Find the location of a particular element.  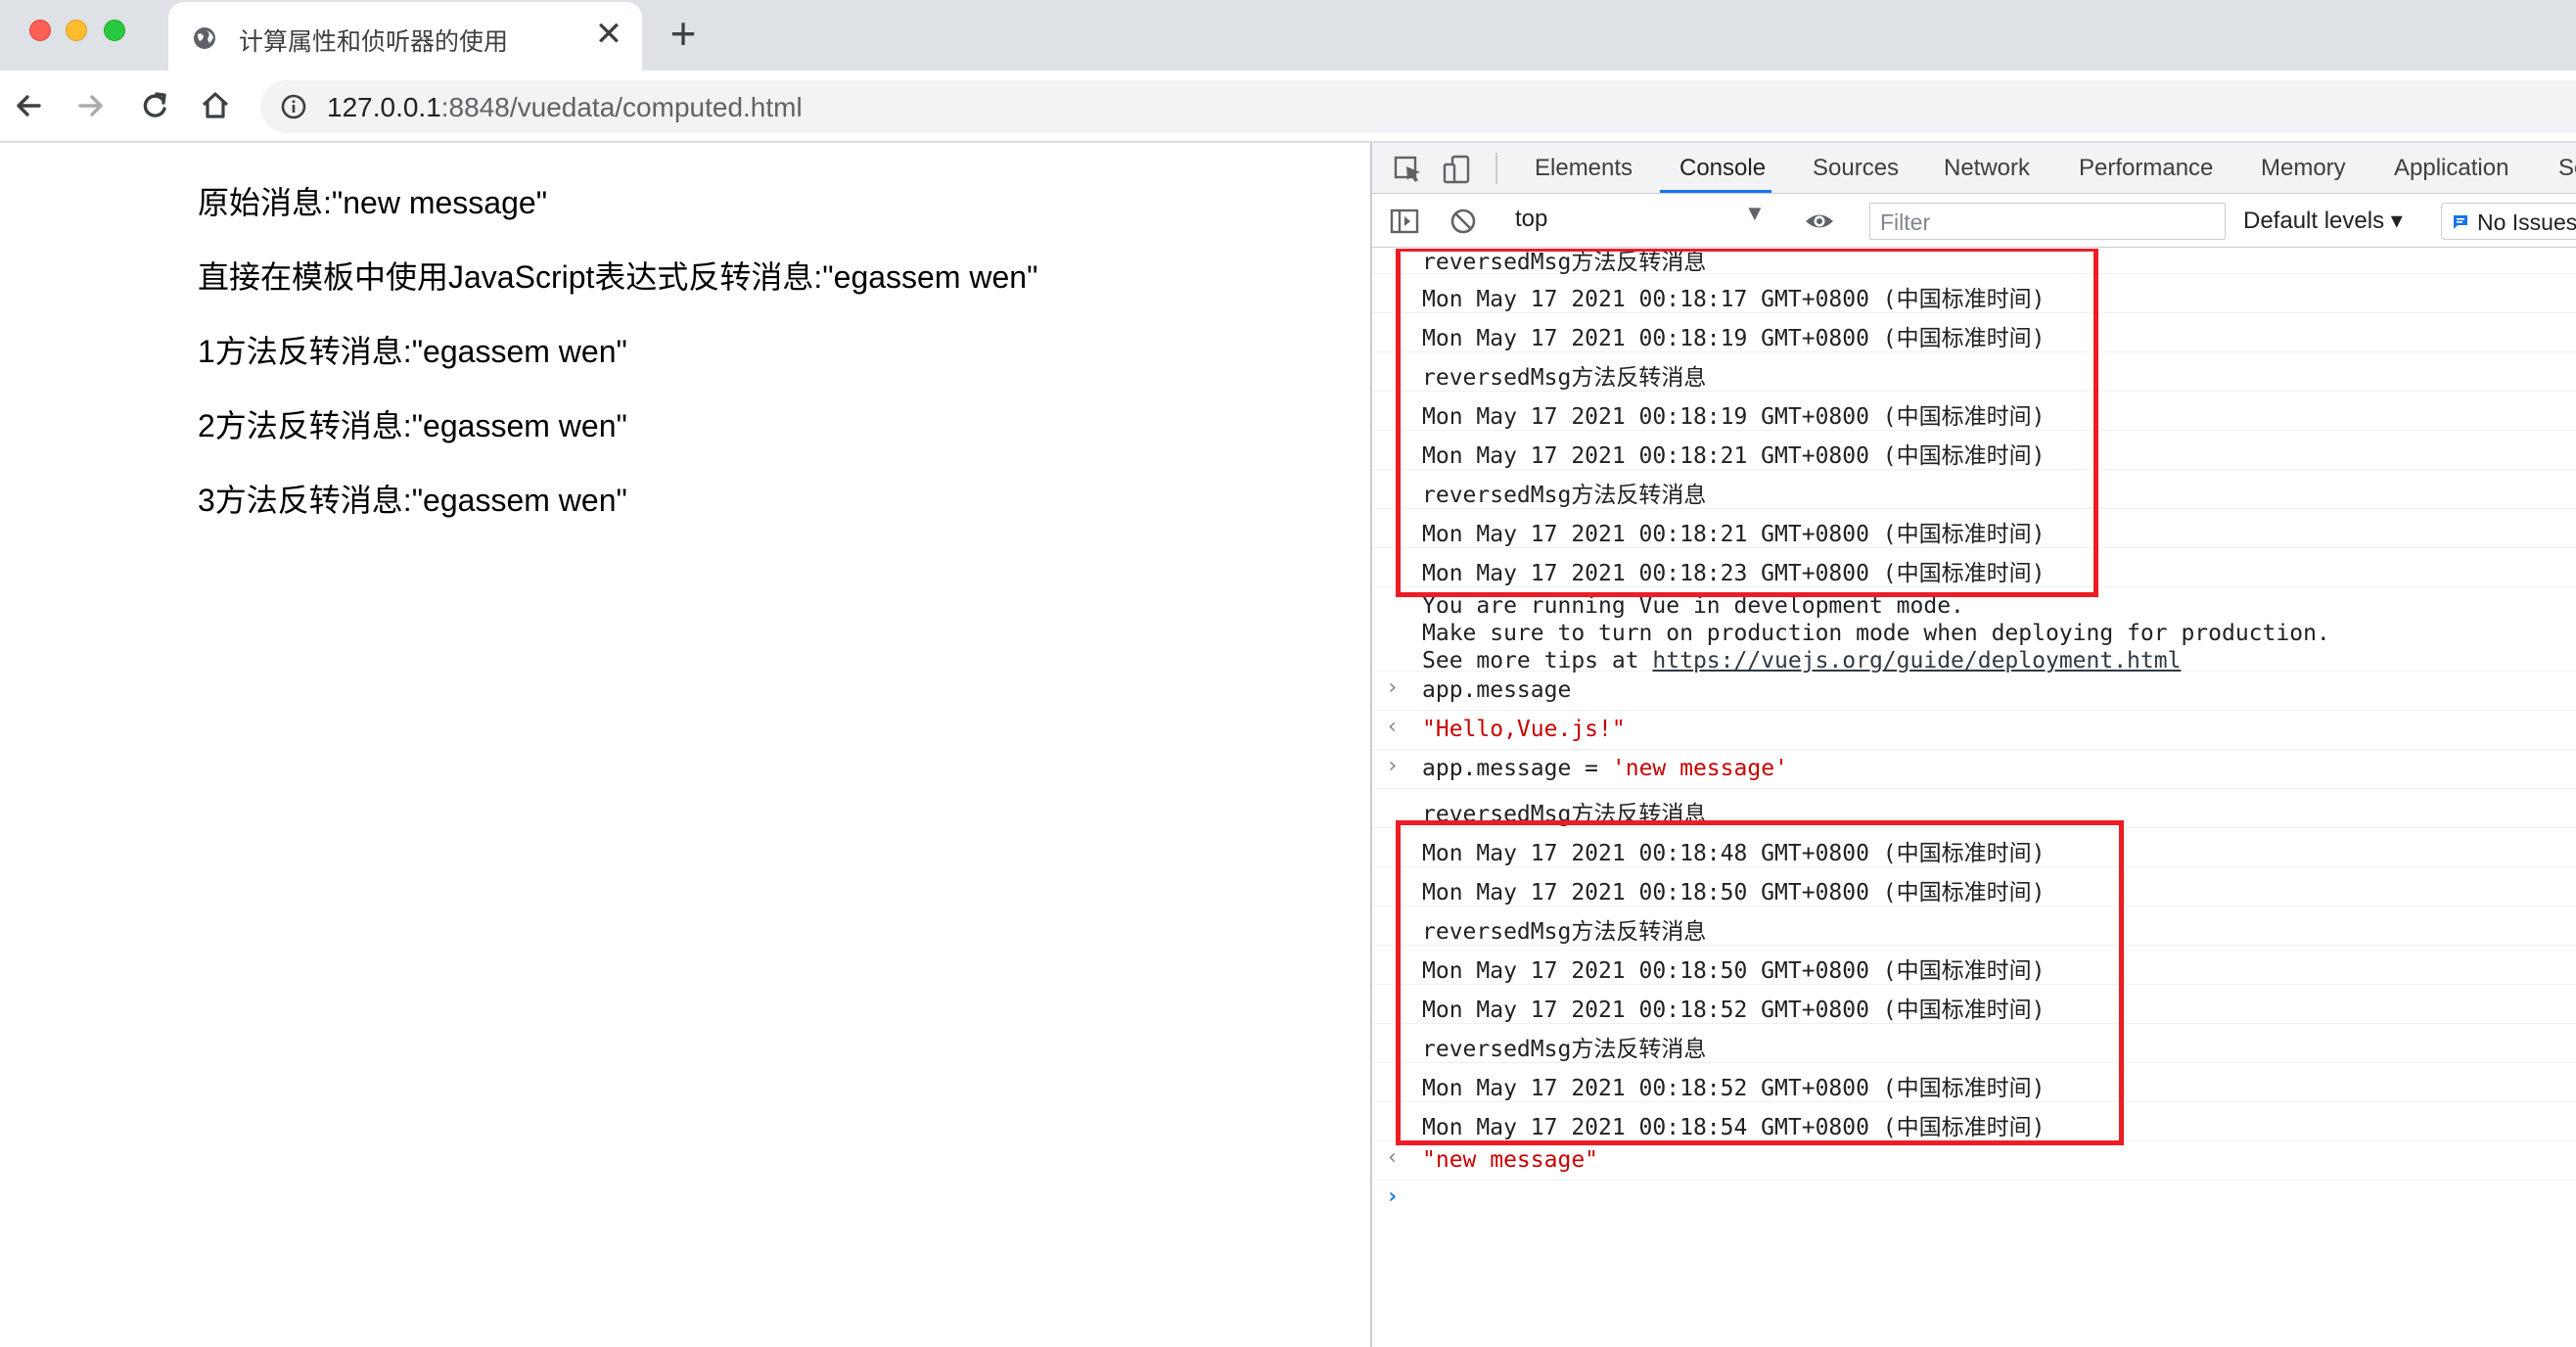

template-reversed-text: 直接在模板中使用JavaScript表达式反转消息:"egassem wen" is located at coordinates (618, 277).